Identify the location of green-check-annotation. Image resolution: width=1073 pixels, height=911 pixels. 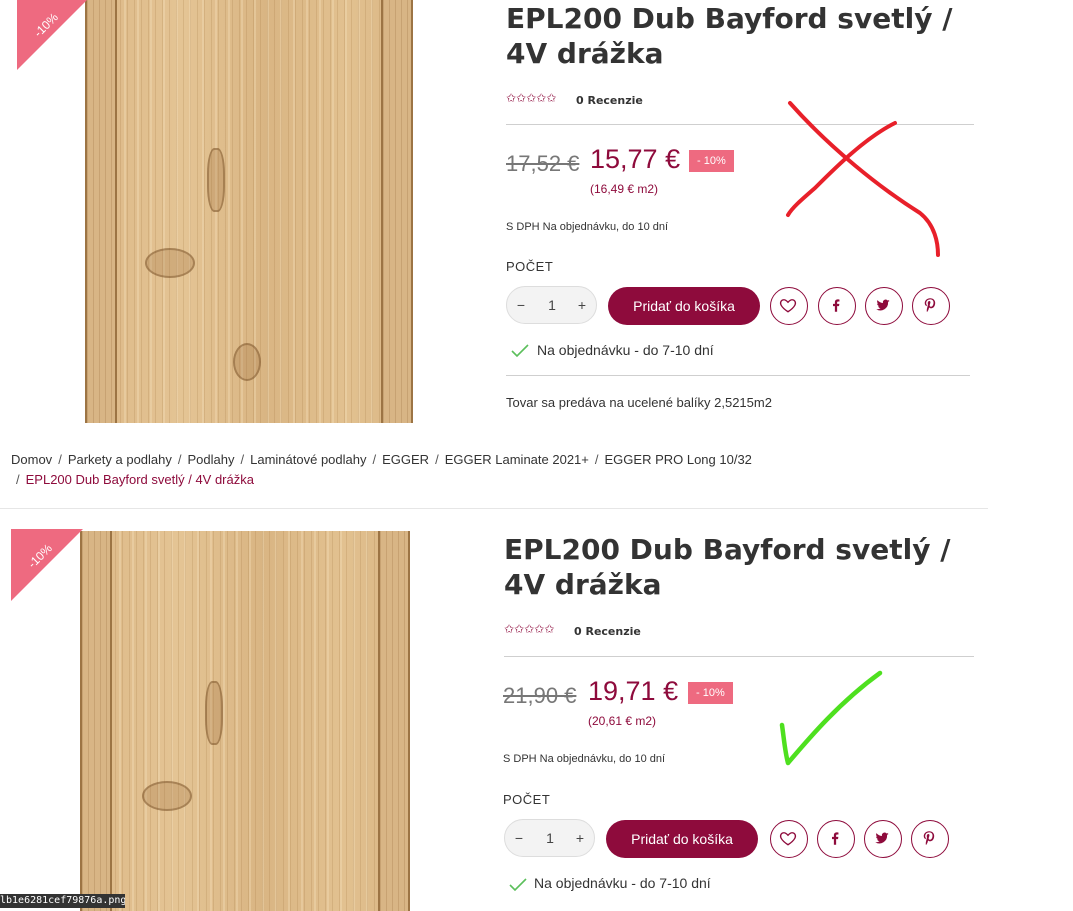
(831, 718).